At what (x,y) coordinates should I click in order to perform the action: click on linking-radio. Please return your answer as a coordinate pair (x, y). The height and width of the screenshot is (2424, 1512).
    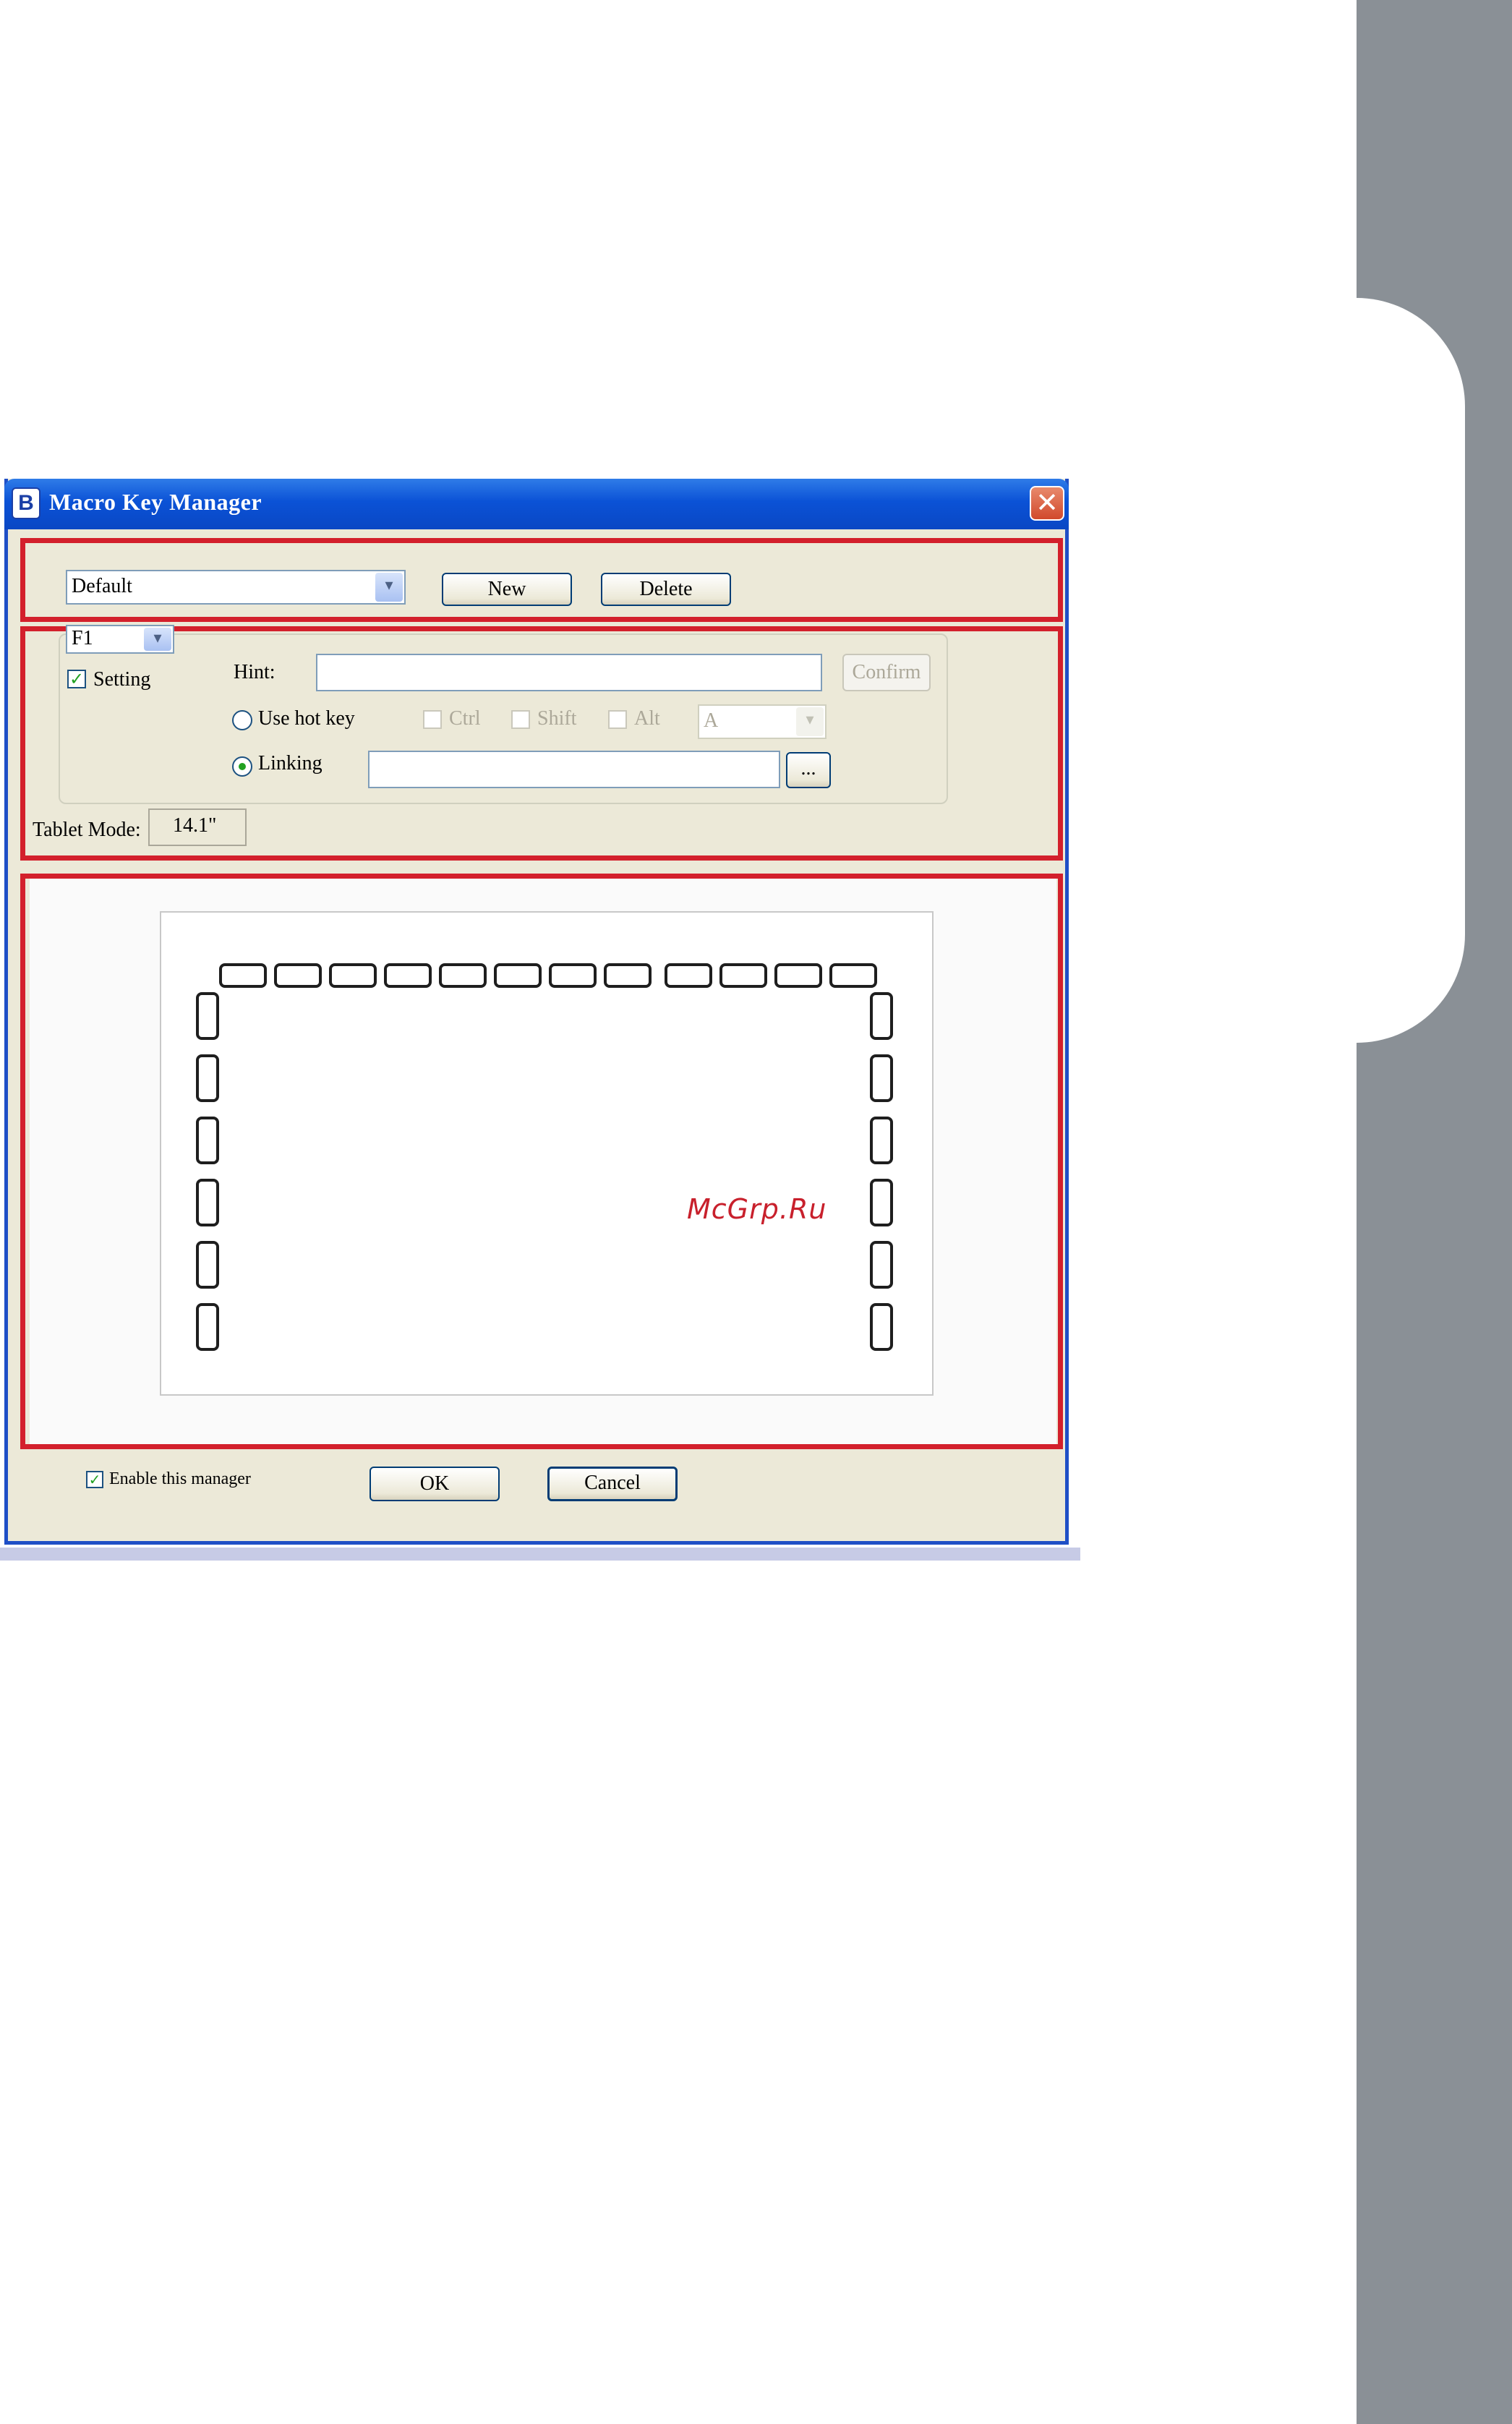
    Looking at the image, I should click on (242, 766).